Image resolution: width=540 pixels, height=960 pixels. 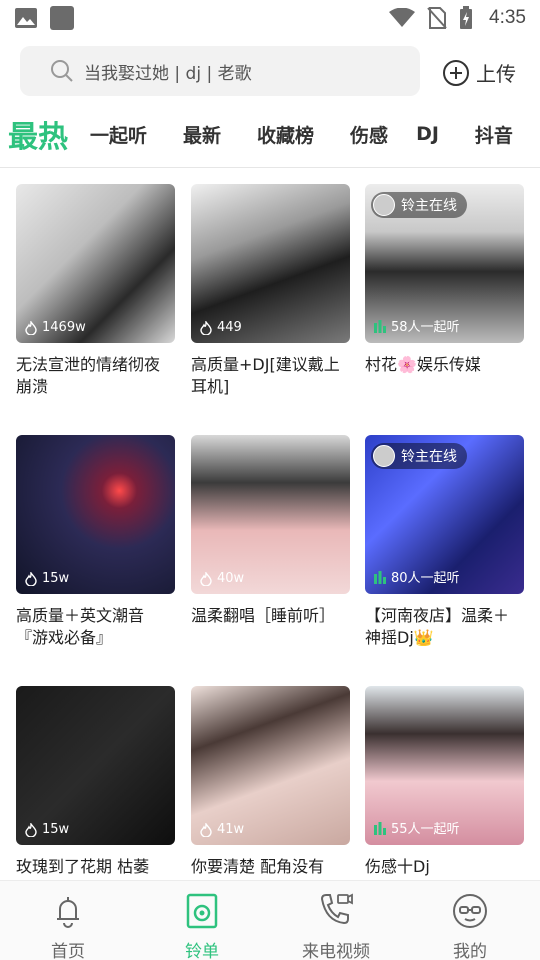 I want to click on listeners-count: 58人一起听, so click(x=416, y=325).